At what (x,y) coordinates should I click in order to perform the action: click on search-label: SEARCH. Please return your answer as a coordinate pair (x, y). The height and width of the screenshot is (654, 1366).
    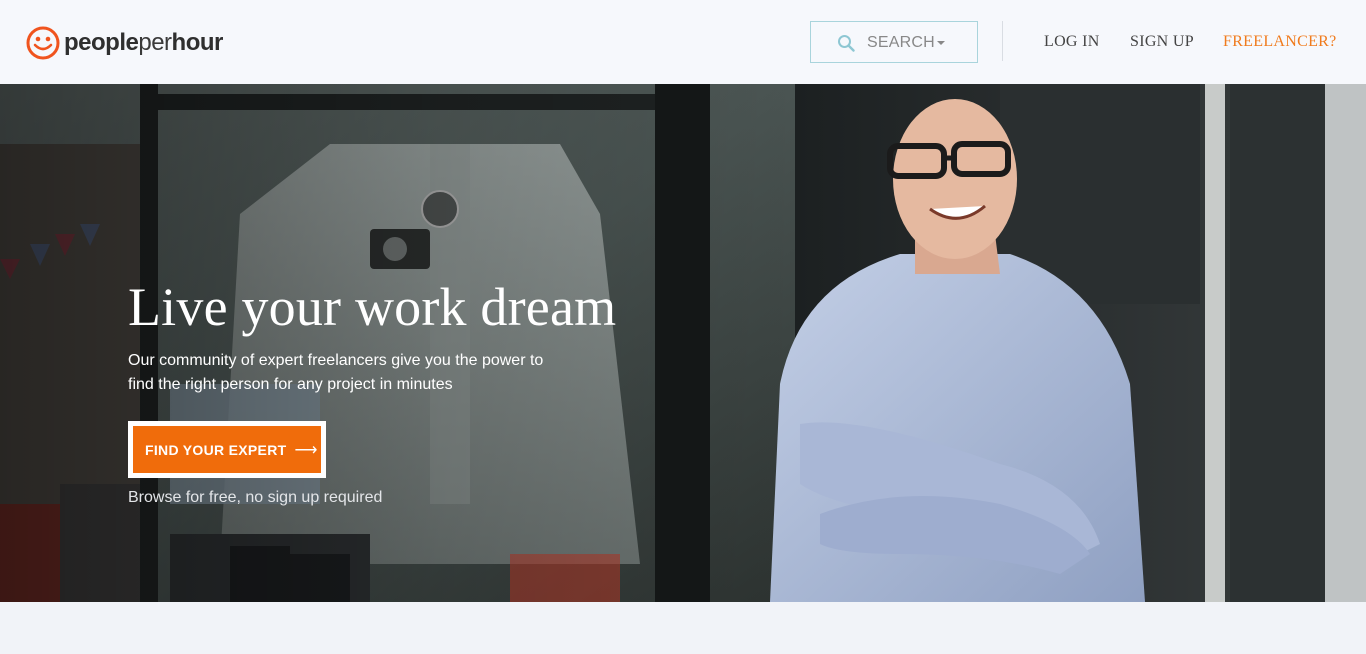
    Looking at the image, I should click on (901, 42).